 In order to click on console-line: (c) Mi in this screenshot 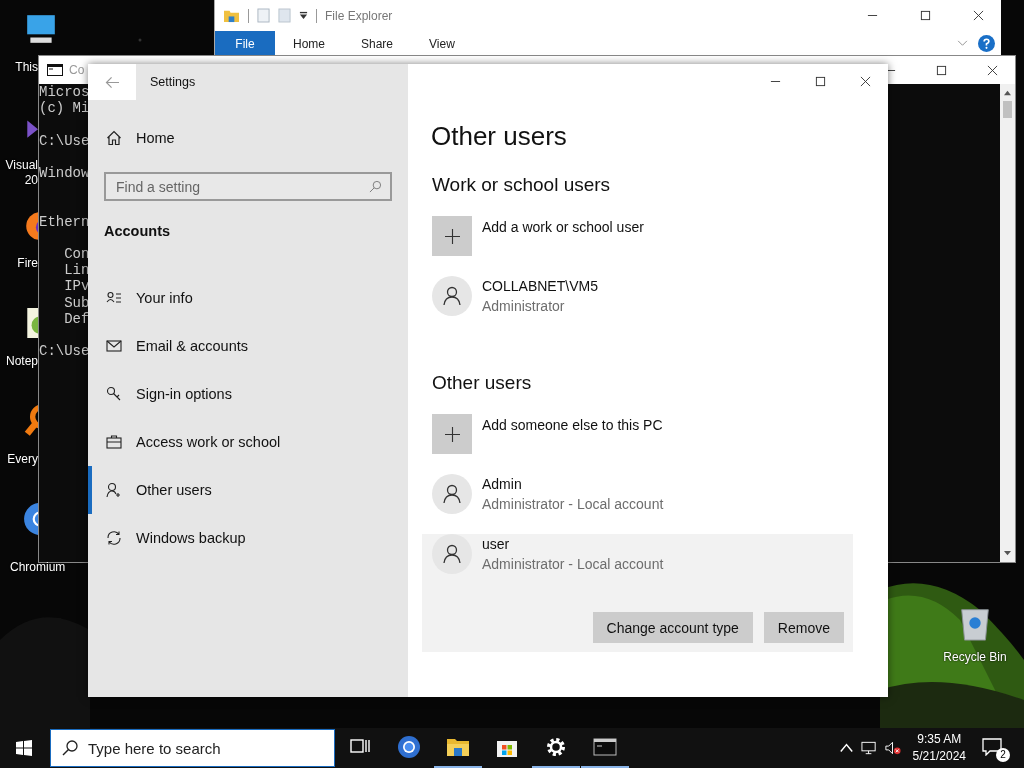, I will do `click(64, 108)`.